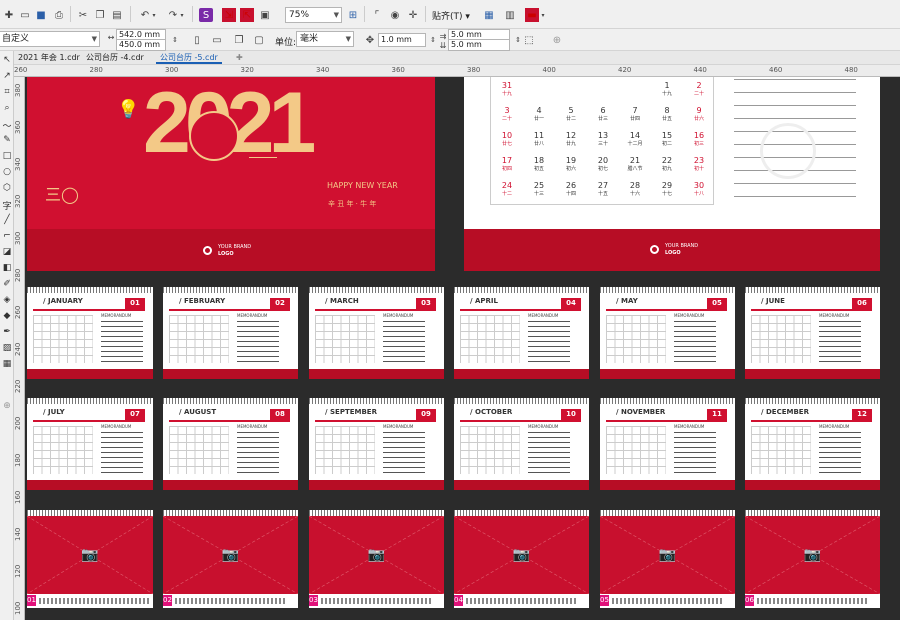 The image size is (900, 620). What do you see at coordinates (100, 15) in the screenshot?
I see `copy-icon: ❐` at bounding box center [100, 15].